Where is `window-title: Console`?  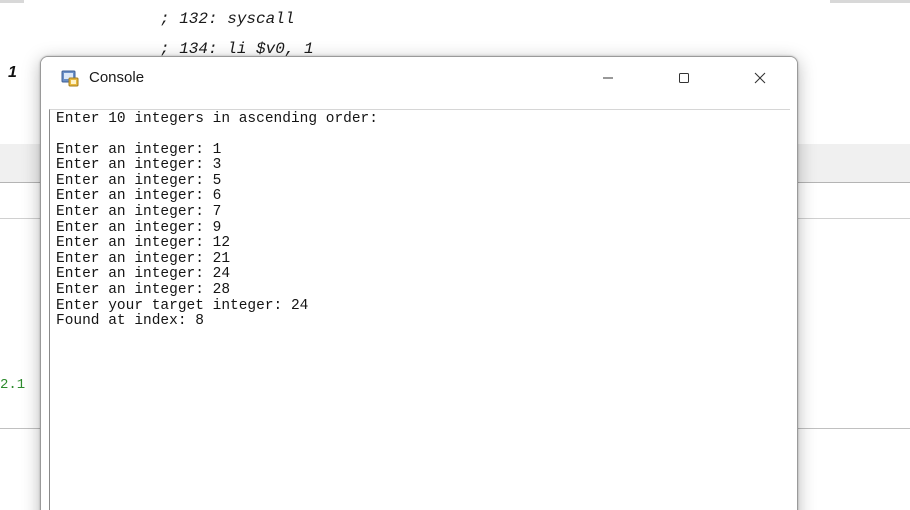 window-title: Console is located at coordinates (117, 77).